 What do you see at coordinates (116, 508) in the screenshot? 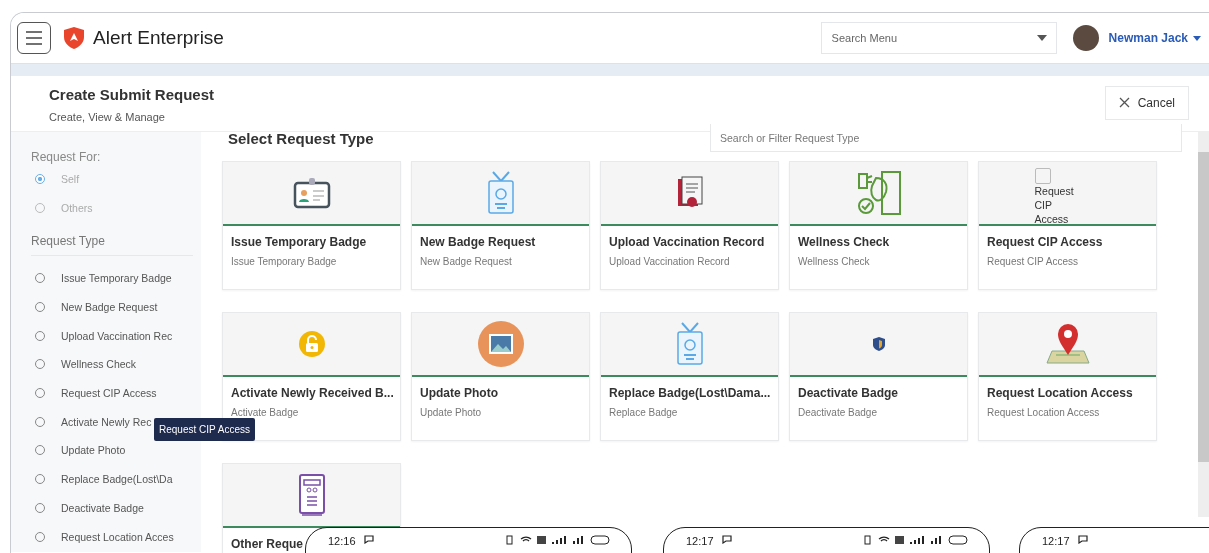
I see `radio-option: Deactivate Badge` at bounding box center [116, 508].